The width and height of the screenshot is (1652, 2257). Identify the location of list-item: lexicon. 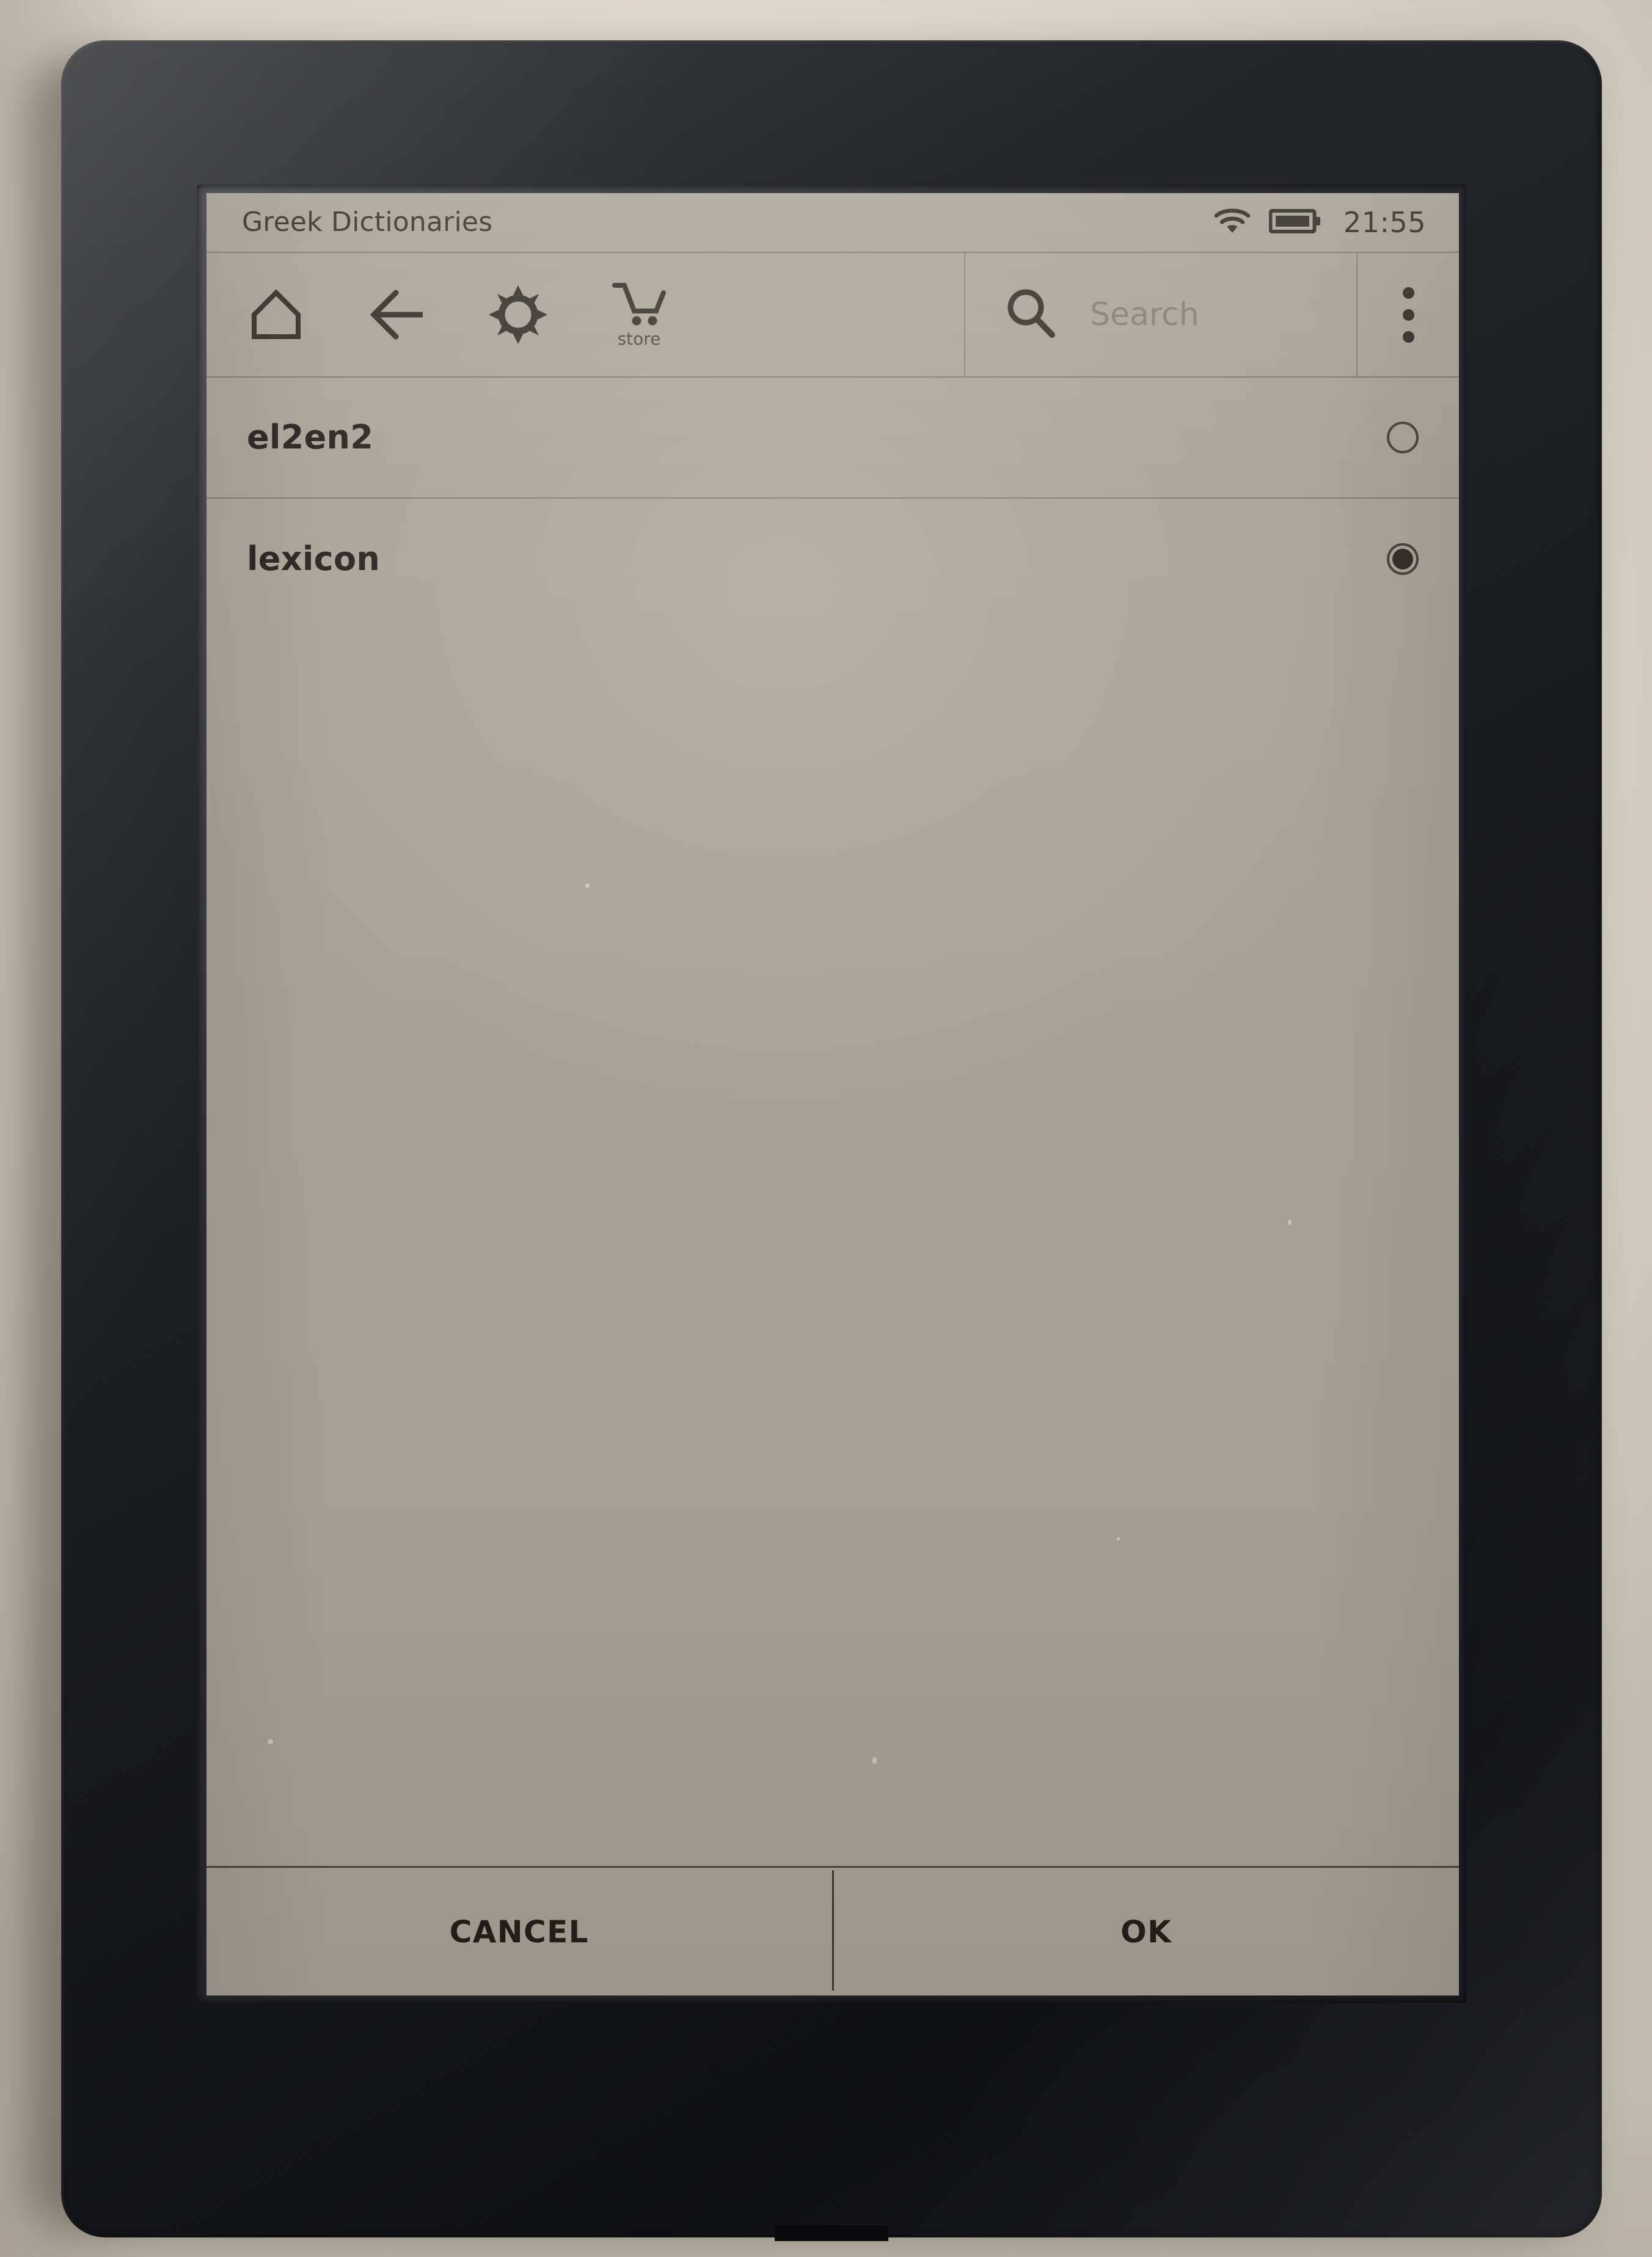
(832, 560).